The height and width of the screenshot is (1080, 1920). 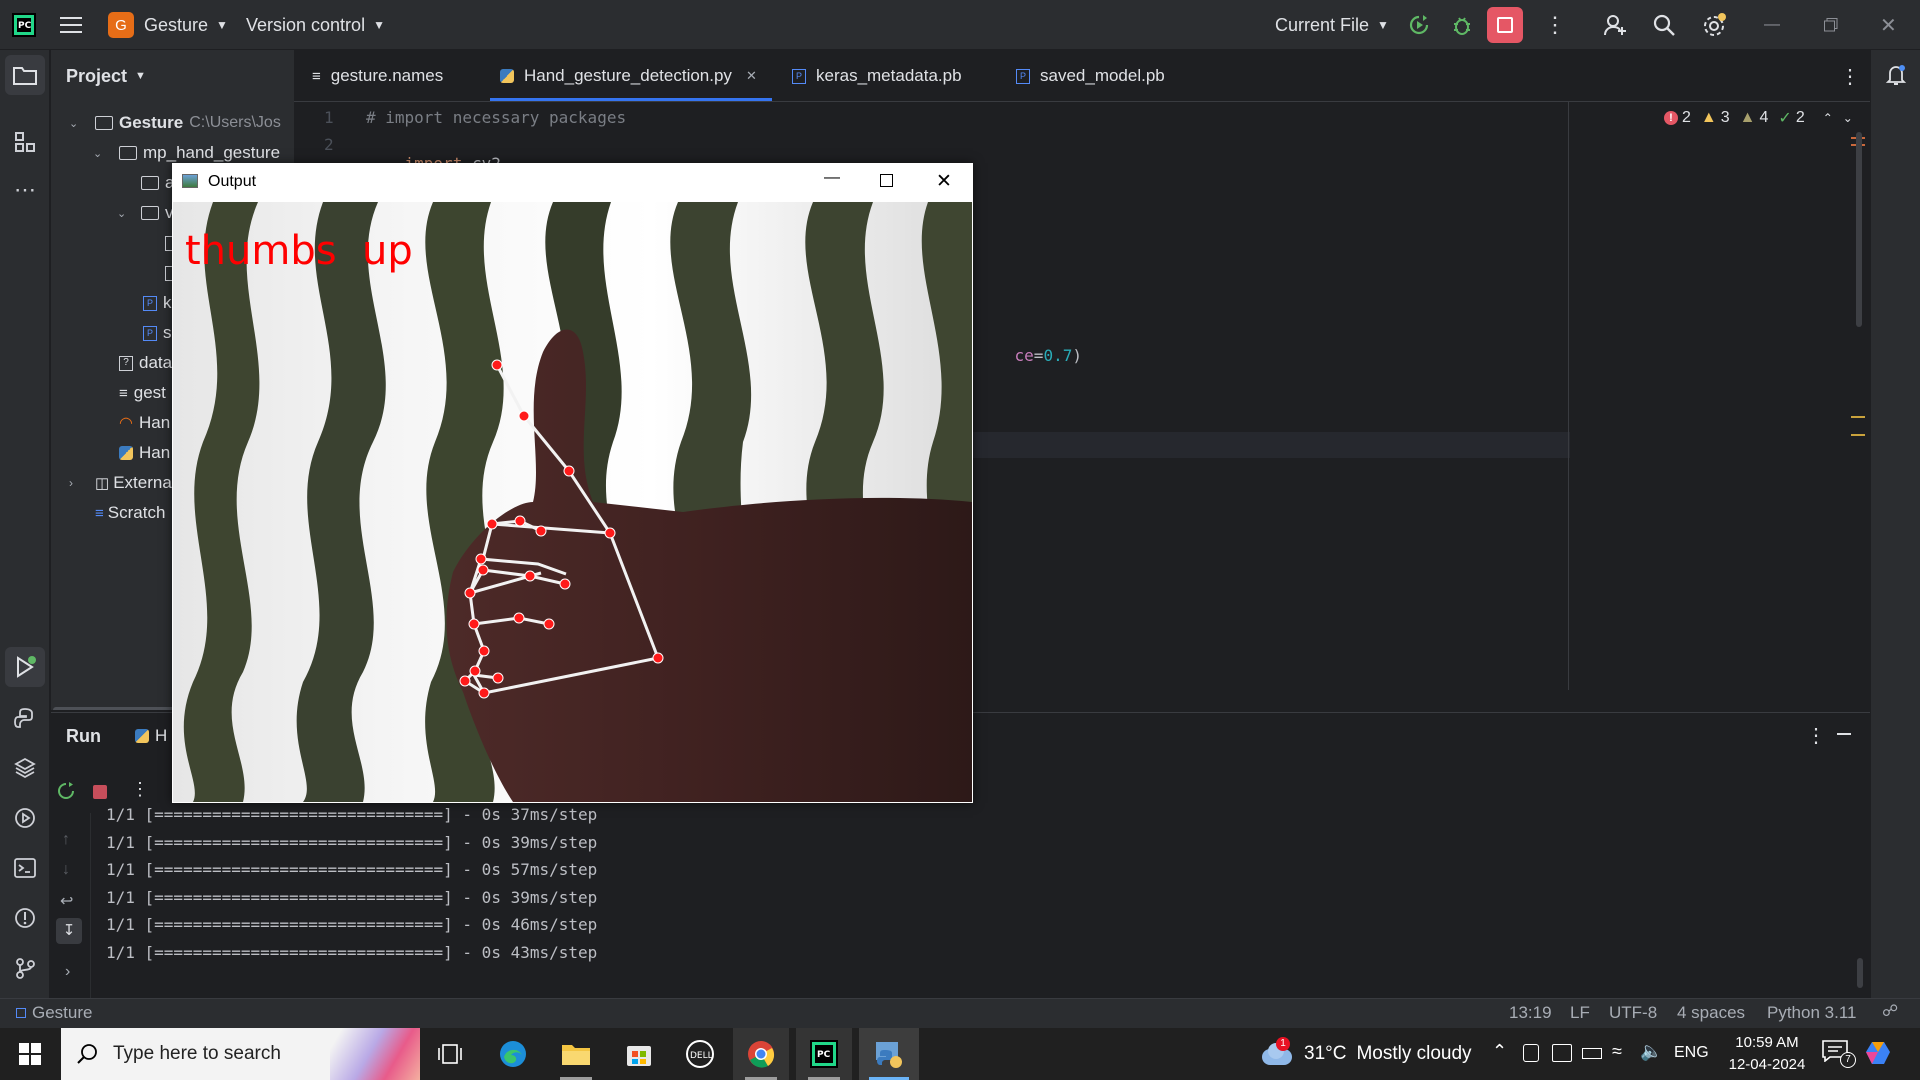 What do you see at coordinates (71, 25) in the screenshot?
I see `main-menu-icon` at bounding box center [71, 25].